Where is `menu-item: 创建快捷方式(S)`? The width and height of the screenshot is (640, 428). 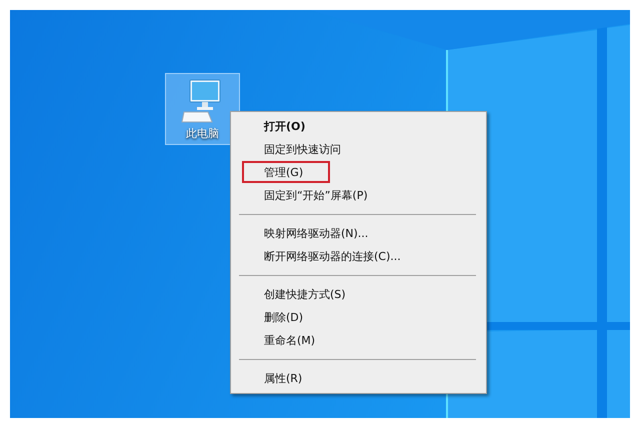 menu-item: 创建快捷方式(S) is located at coordinates (358, 294).